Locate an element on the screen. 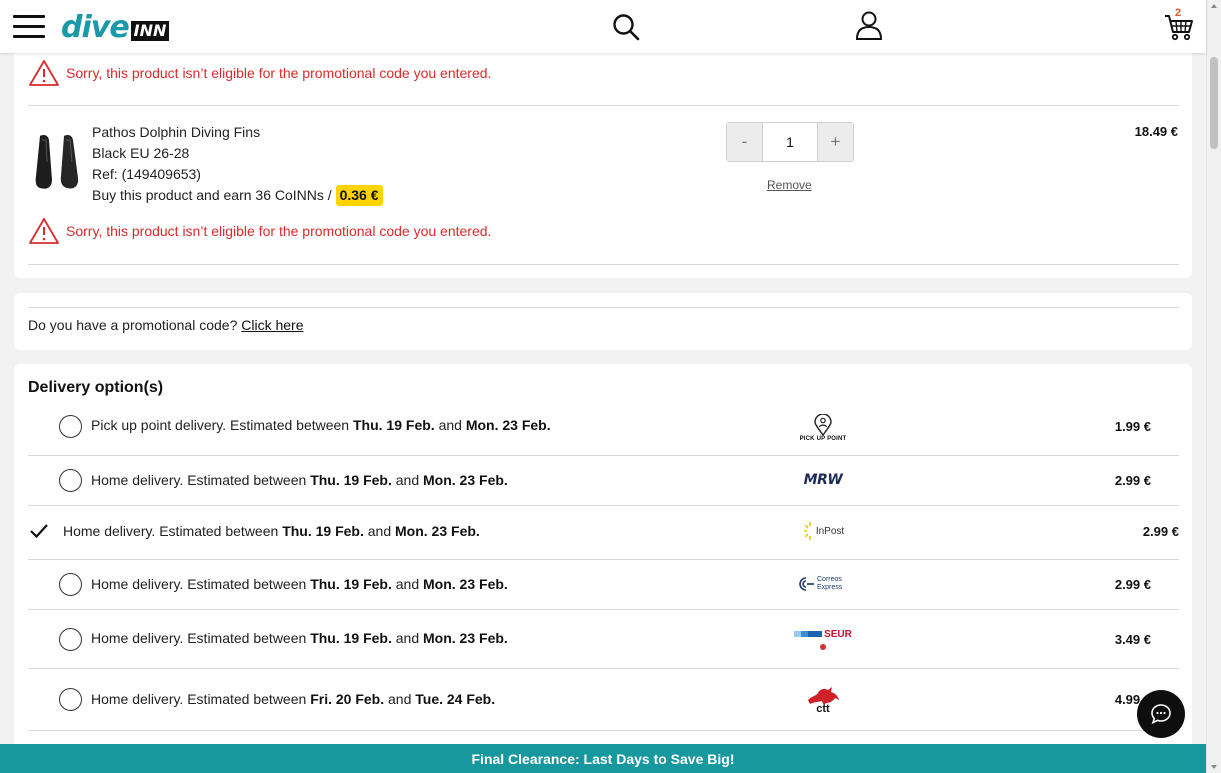 This screenshot has height=773, width=1221. carrier-label: ctt is located at coordinates (823, 708).